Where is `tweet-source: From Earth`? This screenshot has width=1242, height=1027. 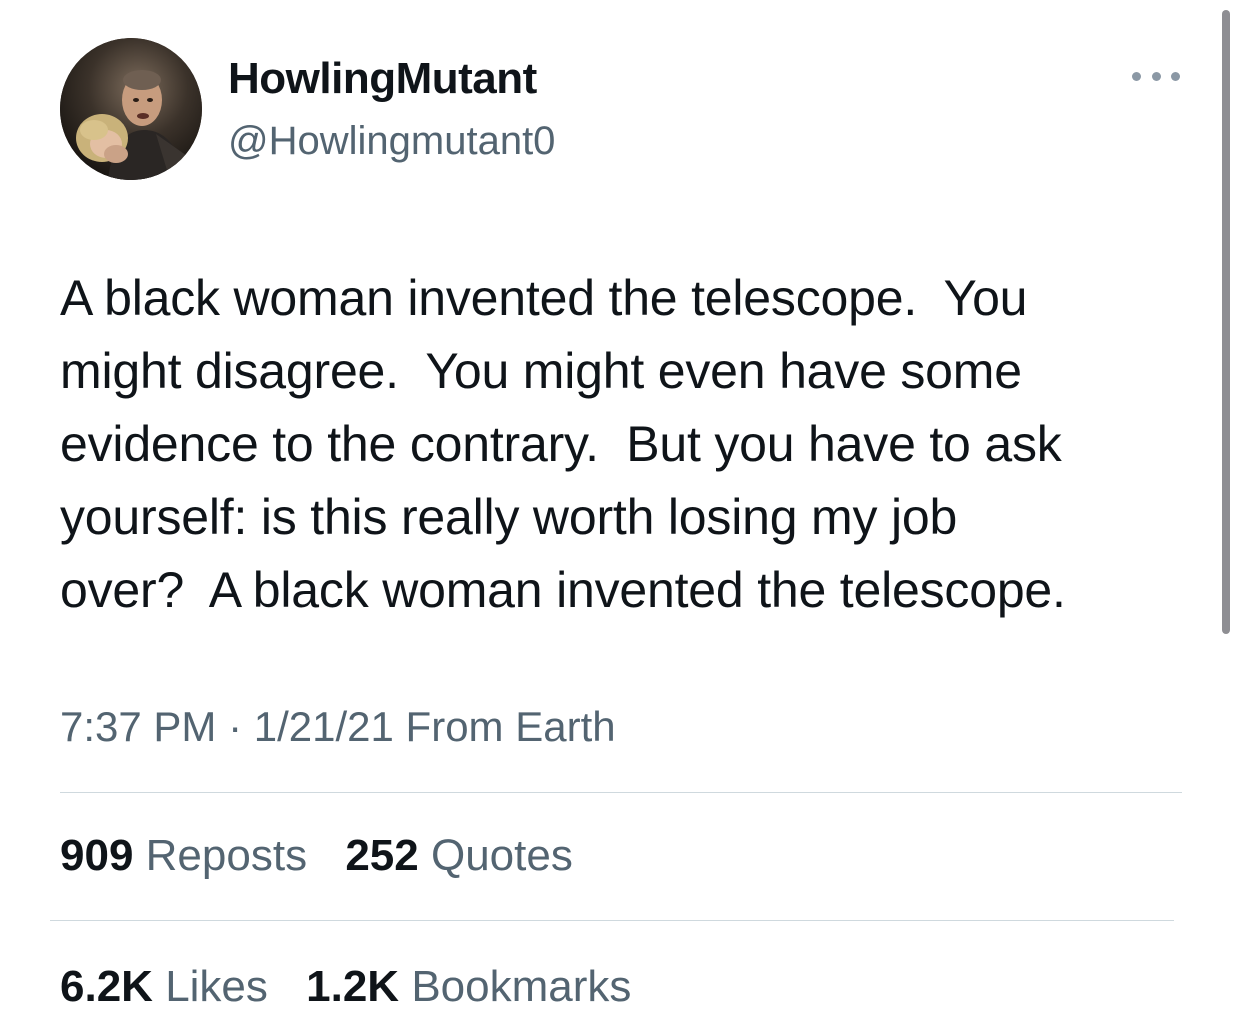 tweet-source: From Earth is located at coordinates (504, 726).